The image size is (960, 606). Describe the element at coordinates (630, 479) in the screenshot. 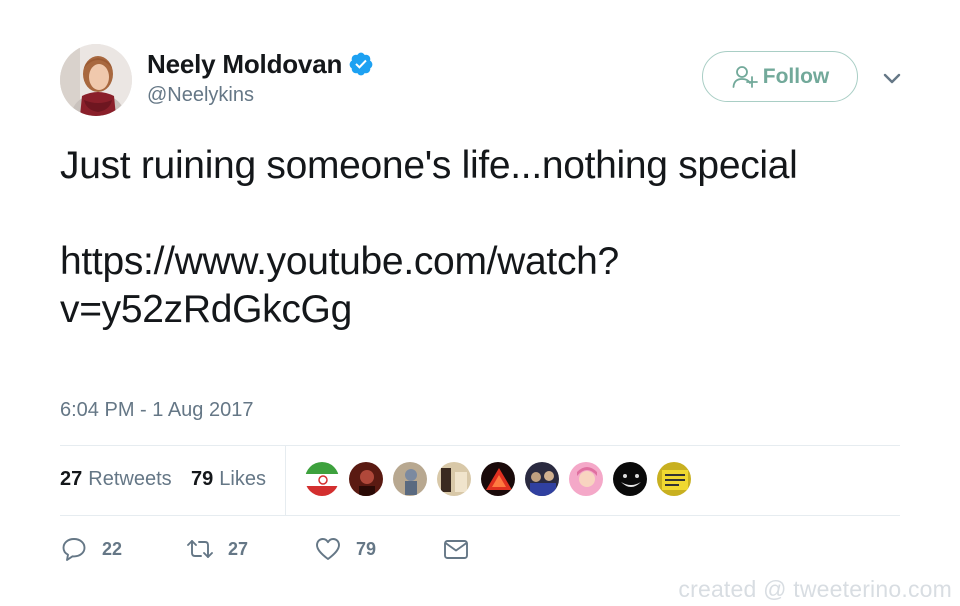

I see `liker-avatar-dark-face` at that location.